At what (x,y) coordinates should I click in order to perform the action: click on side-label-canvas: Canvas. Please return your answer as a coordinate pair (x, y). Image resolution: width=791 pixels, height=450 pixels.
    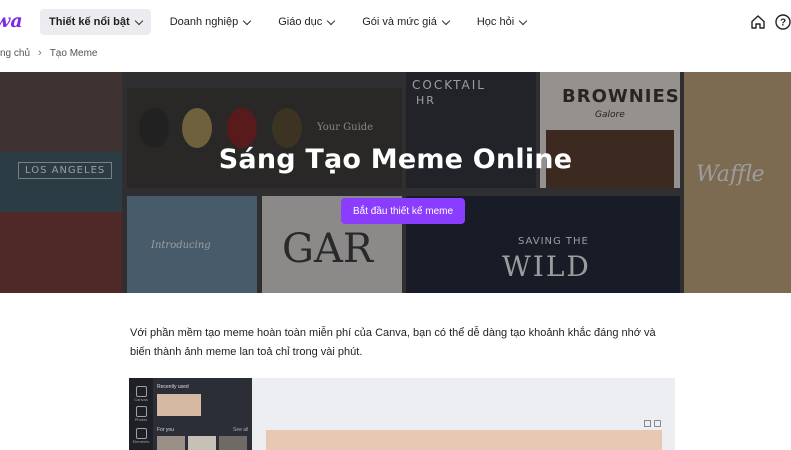
    Looking at the image, I should click on (141, 399).